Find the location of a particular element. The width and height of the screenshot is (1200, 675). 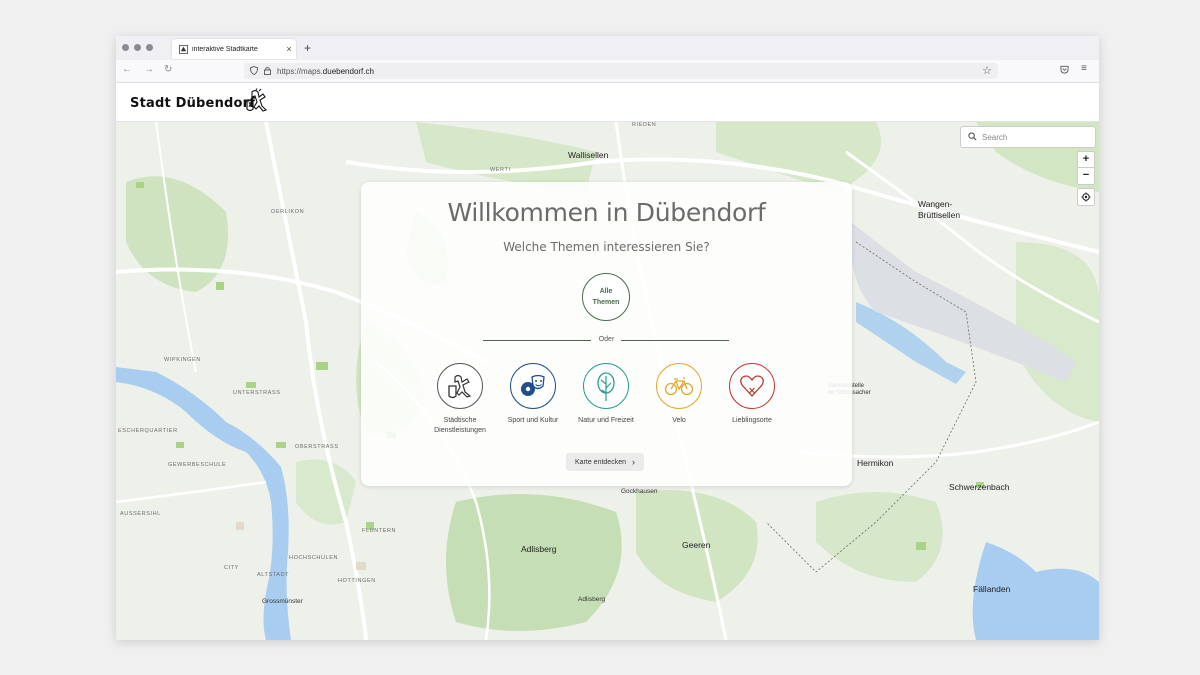

map-label: WIPKINGEN is located at coordinates (182, 360).